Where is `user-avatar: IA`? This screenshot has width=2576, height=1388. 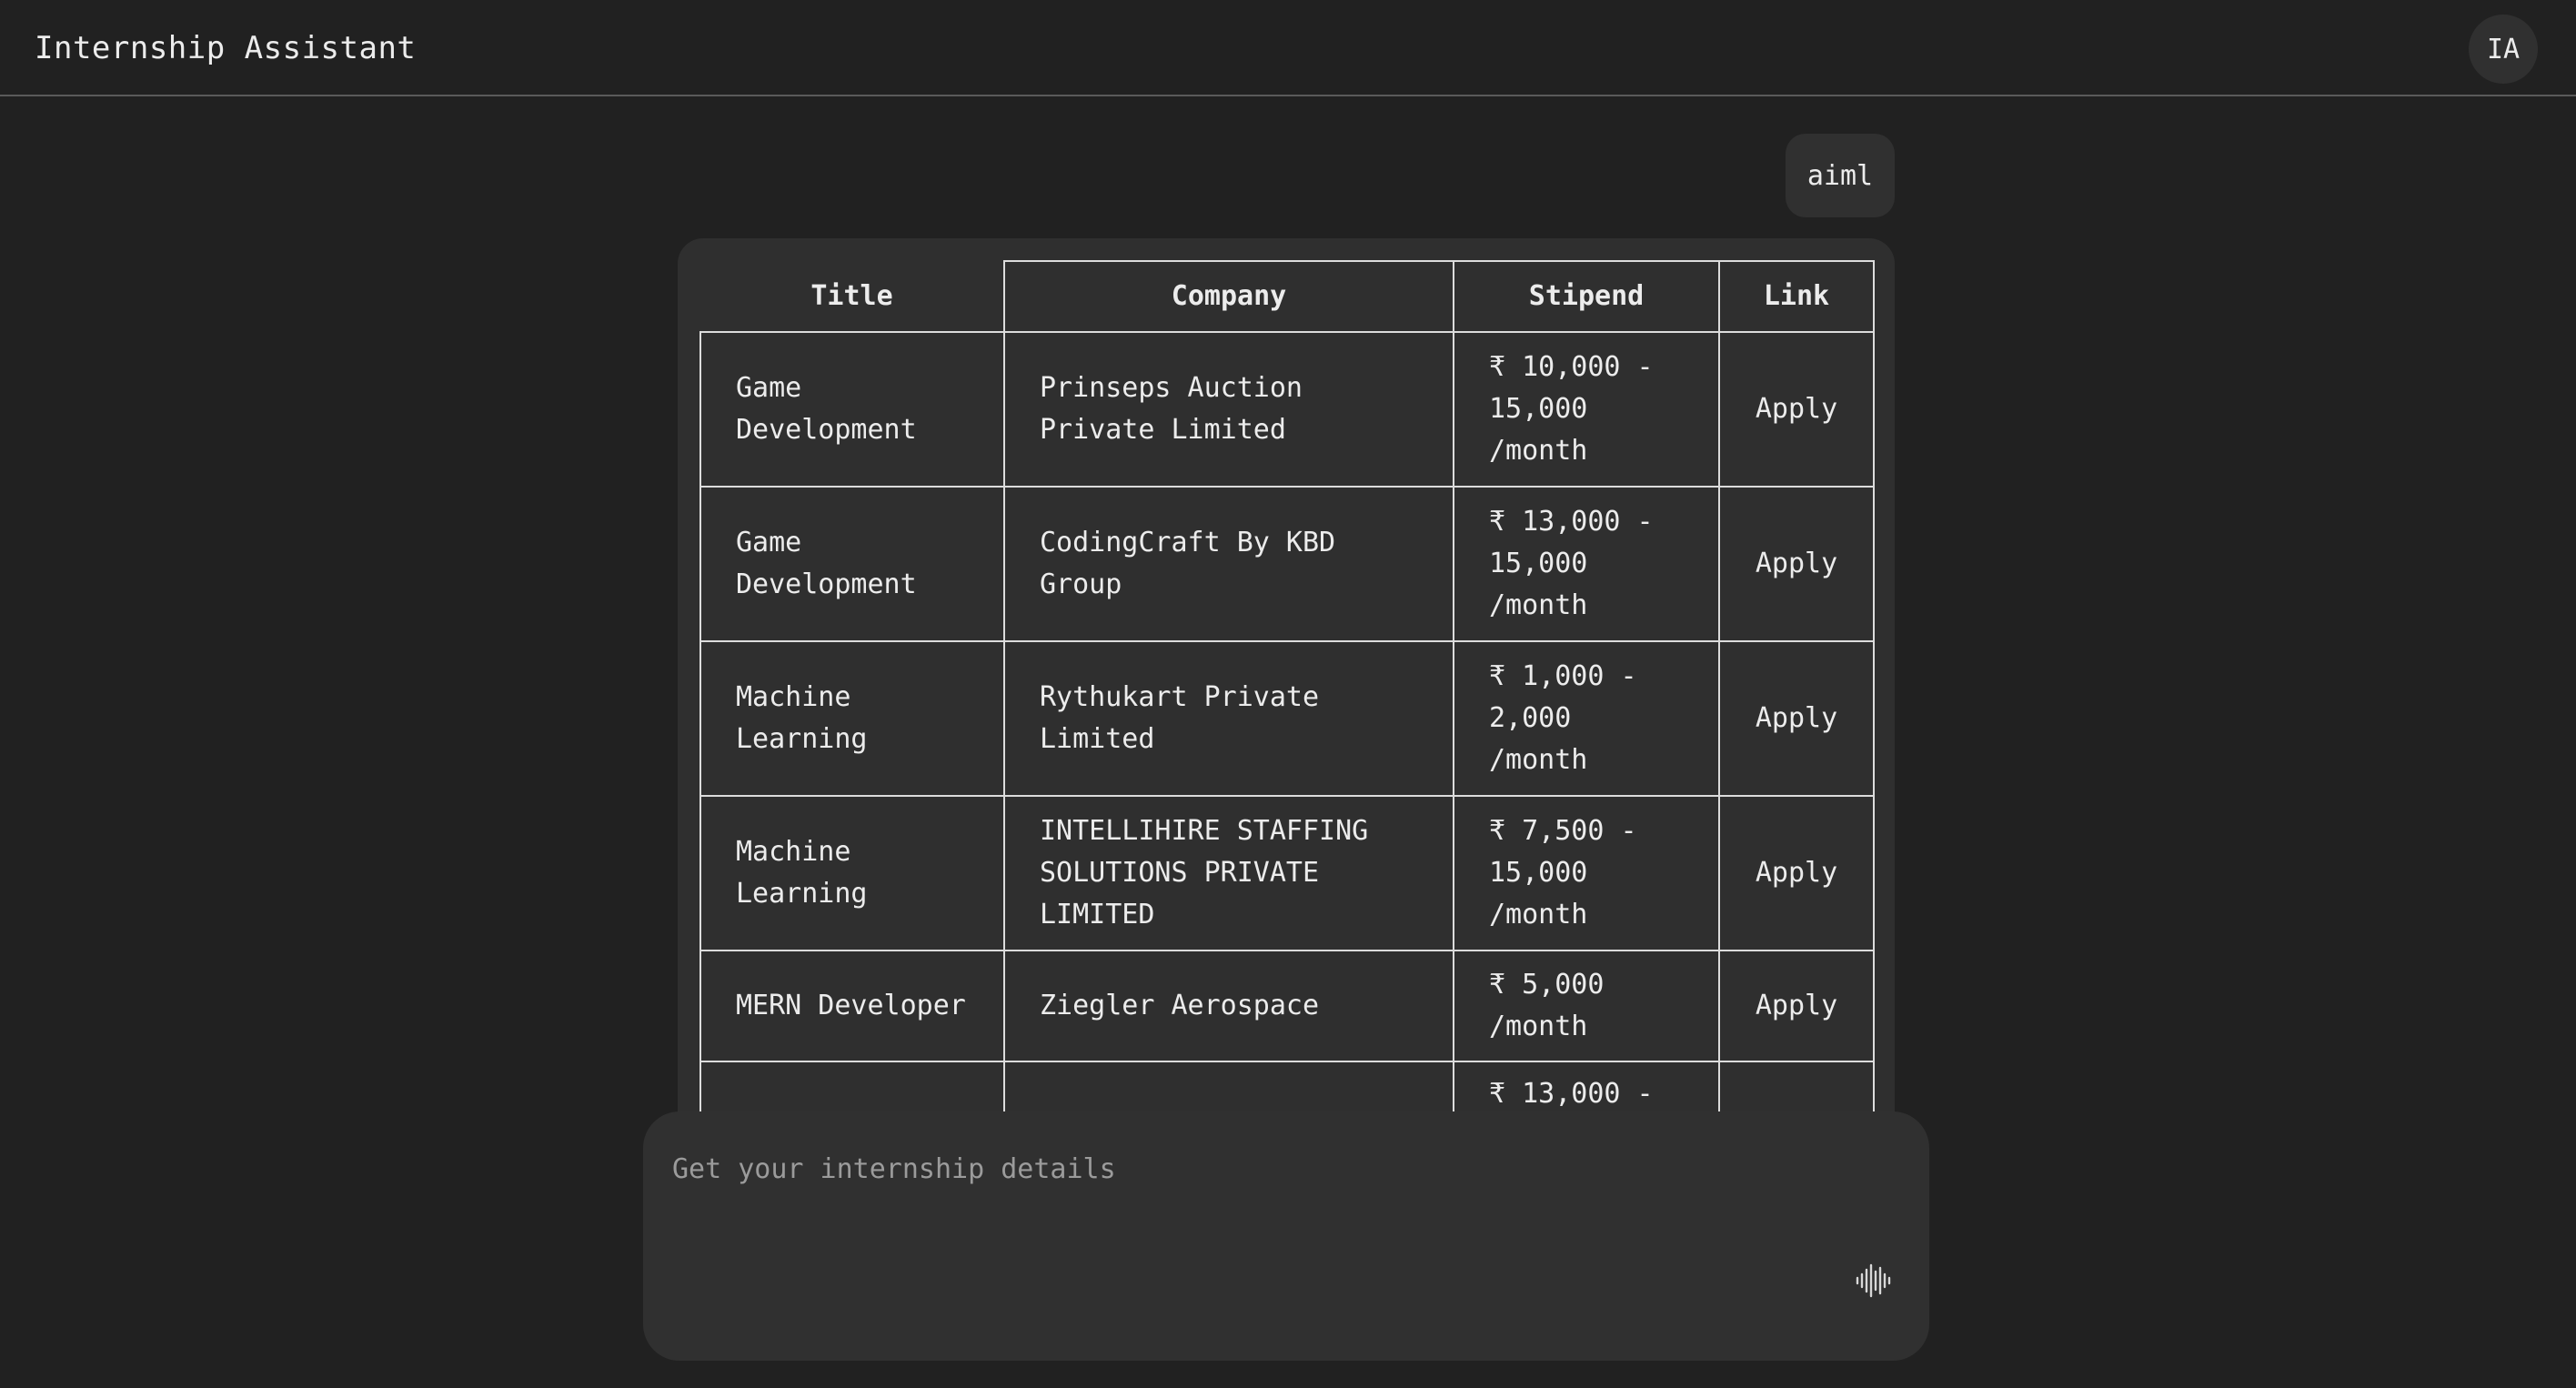
user-avatar: IA is located at coordinates (2503, 50).